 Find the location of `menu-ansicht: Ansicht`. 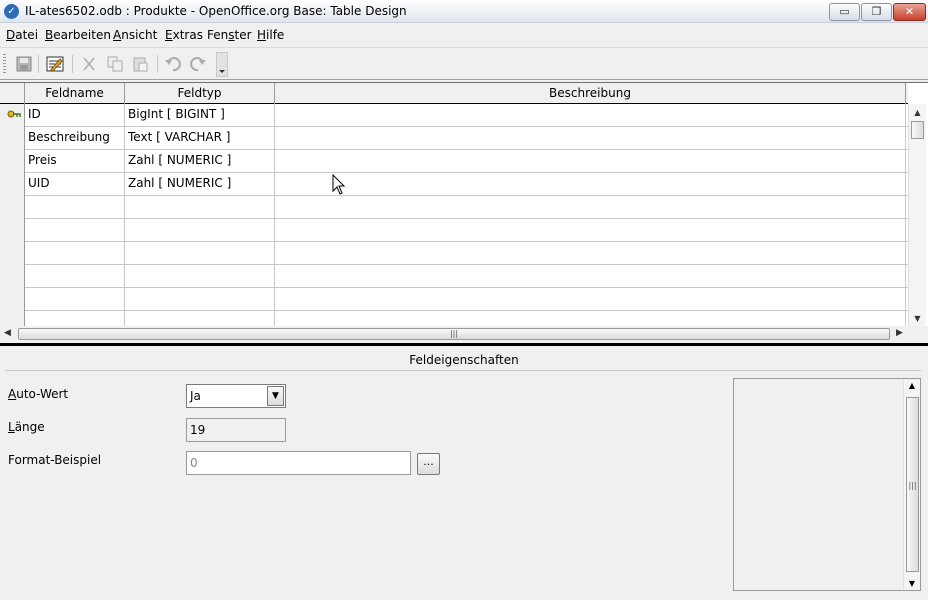

menu-ansicht: Ansicht is located at coordinates (135, 35).